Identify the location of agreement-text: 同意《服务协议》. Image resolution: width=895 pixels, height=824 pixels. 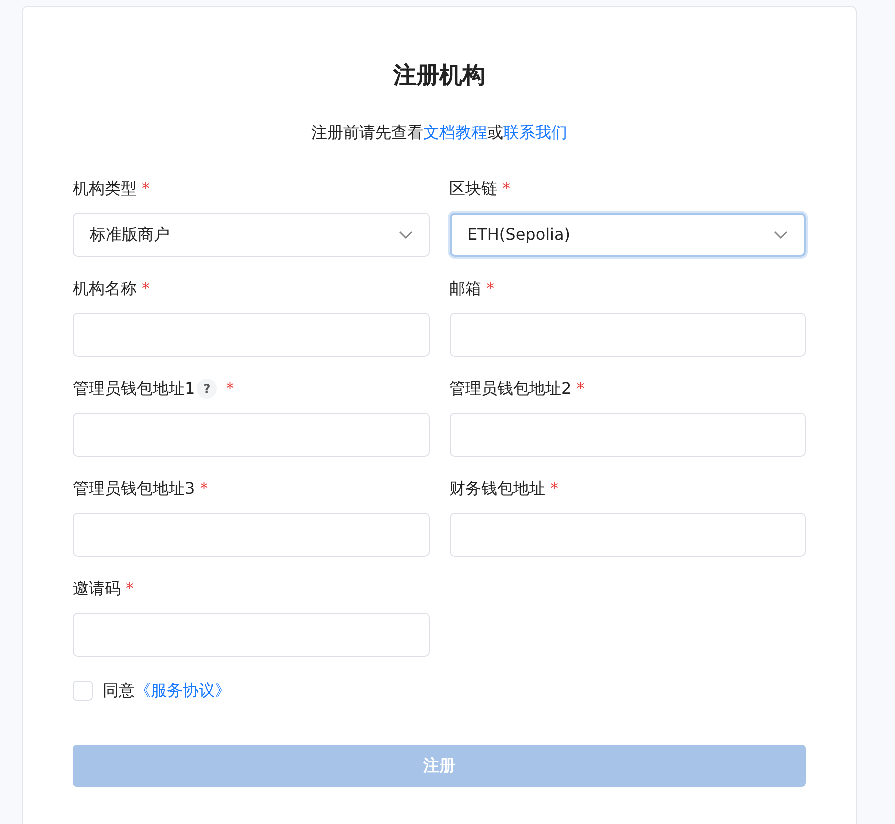
(167, 691).